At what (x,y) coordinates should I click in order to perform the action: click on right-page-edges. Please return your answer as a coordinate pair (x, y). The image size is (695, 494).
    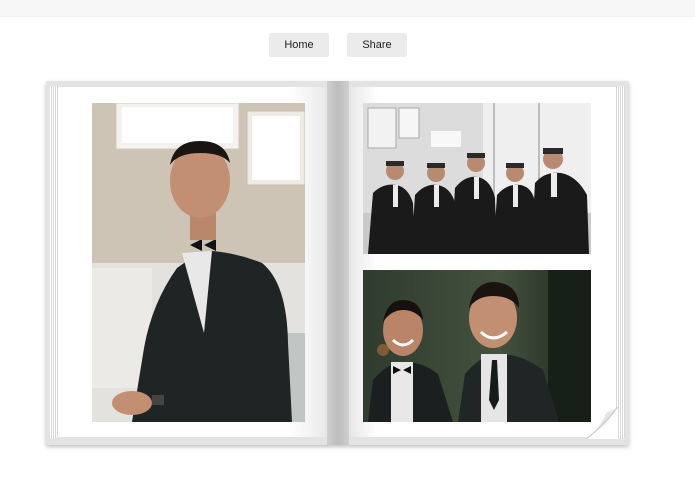
    Looking at the image, I should click on (620, 262).